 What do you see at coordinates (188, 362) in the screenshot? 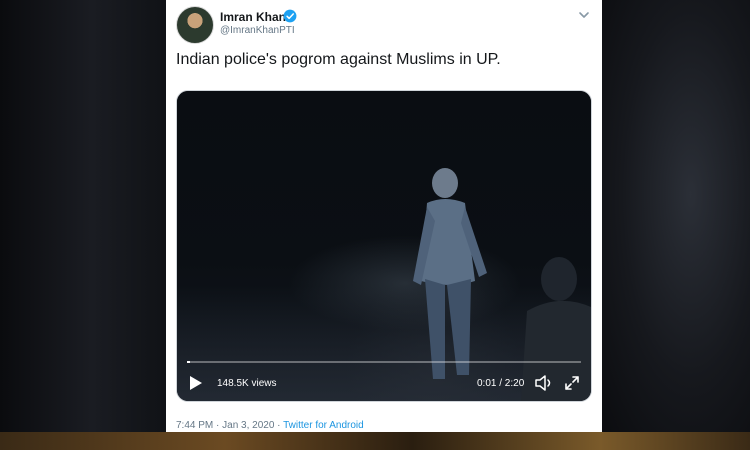
I see `video-progress-fill` at bounding box center [188, 362].